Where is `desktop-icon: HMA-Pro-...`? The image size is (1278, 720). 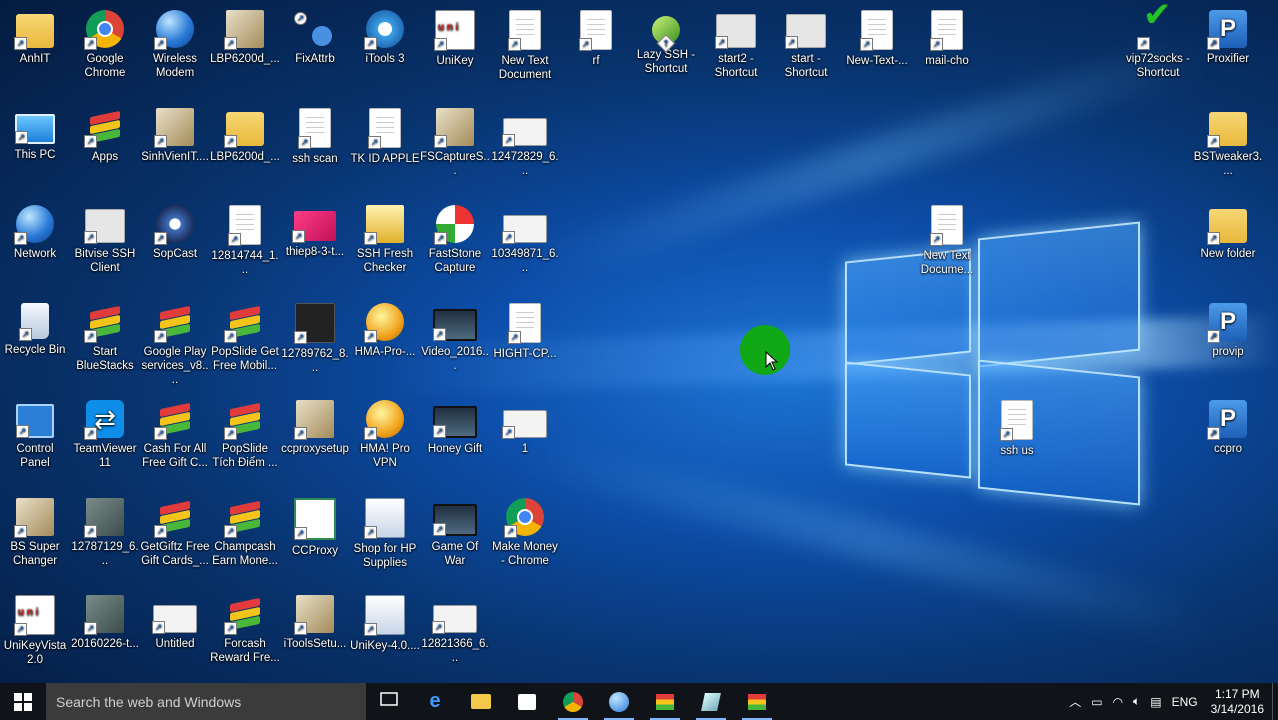 desktop-icon: HMA-Pro-... is located at coordinates (385, 327).